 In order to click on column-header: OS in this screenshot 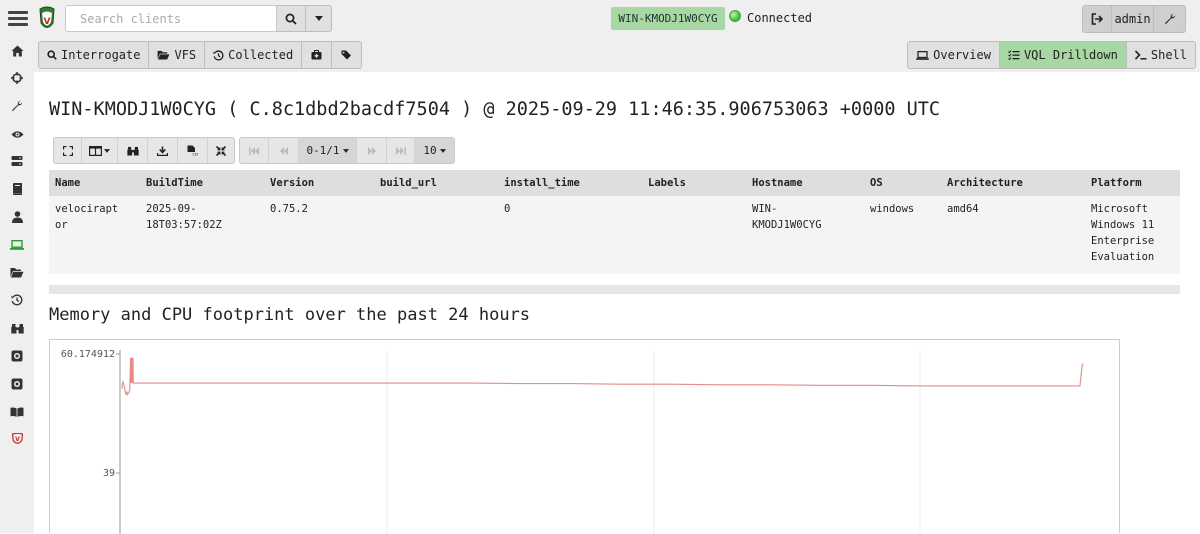, I will do `click(876, 183)`.